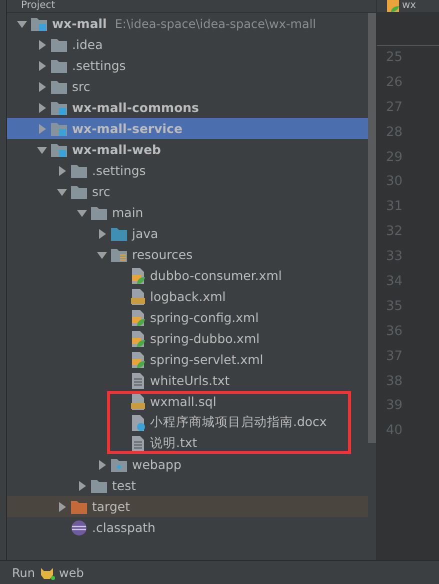  I want to click on tree-row: dubbo-consumer.xml, so click(187, 275).